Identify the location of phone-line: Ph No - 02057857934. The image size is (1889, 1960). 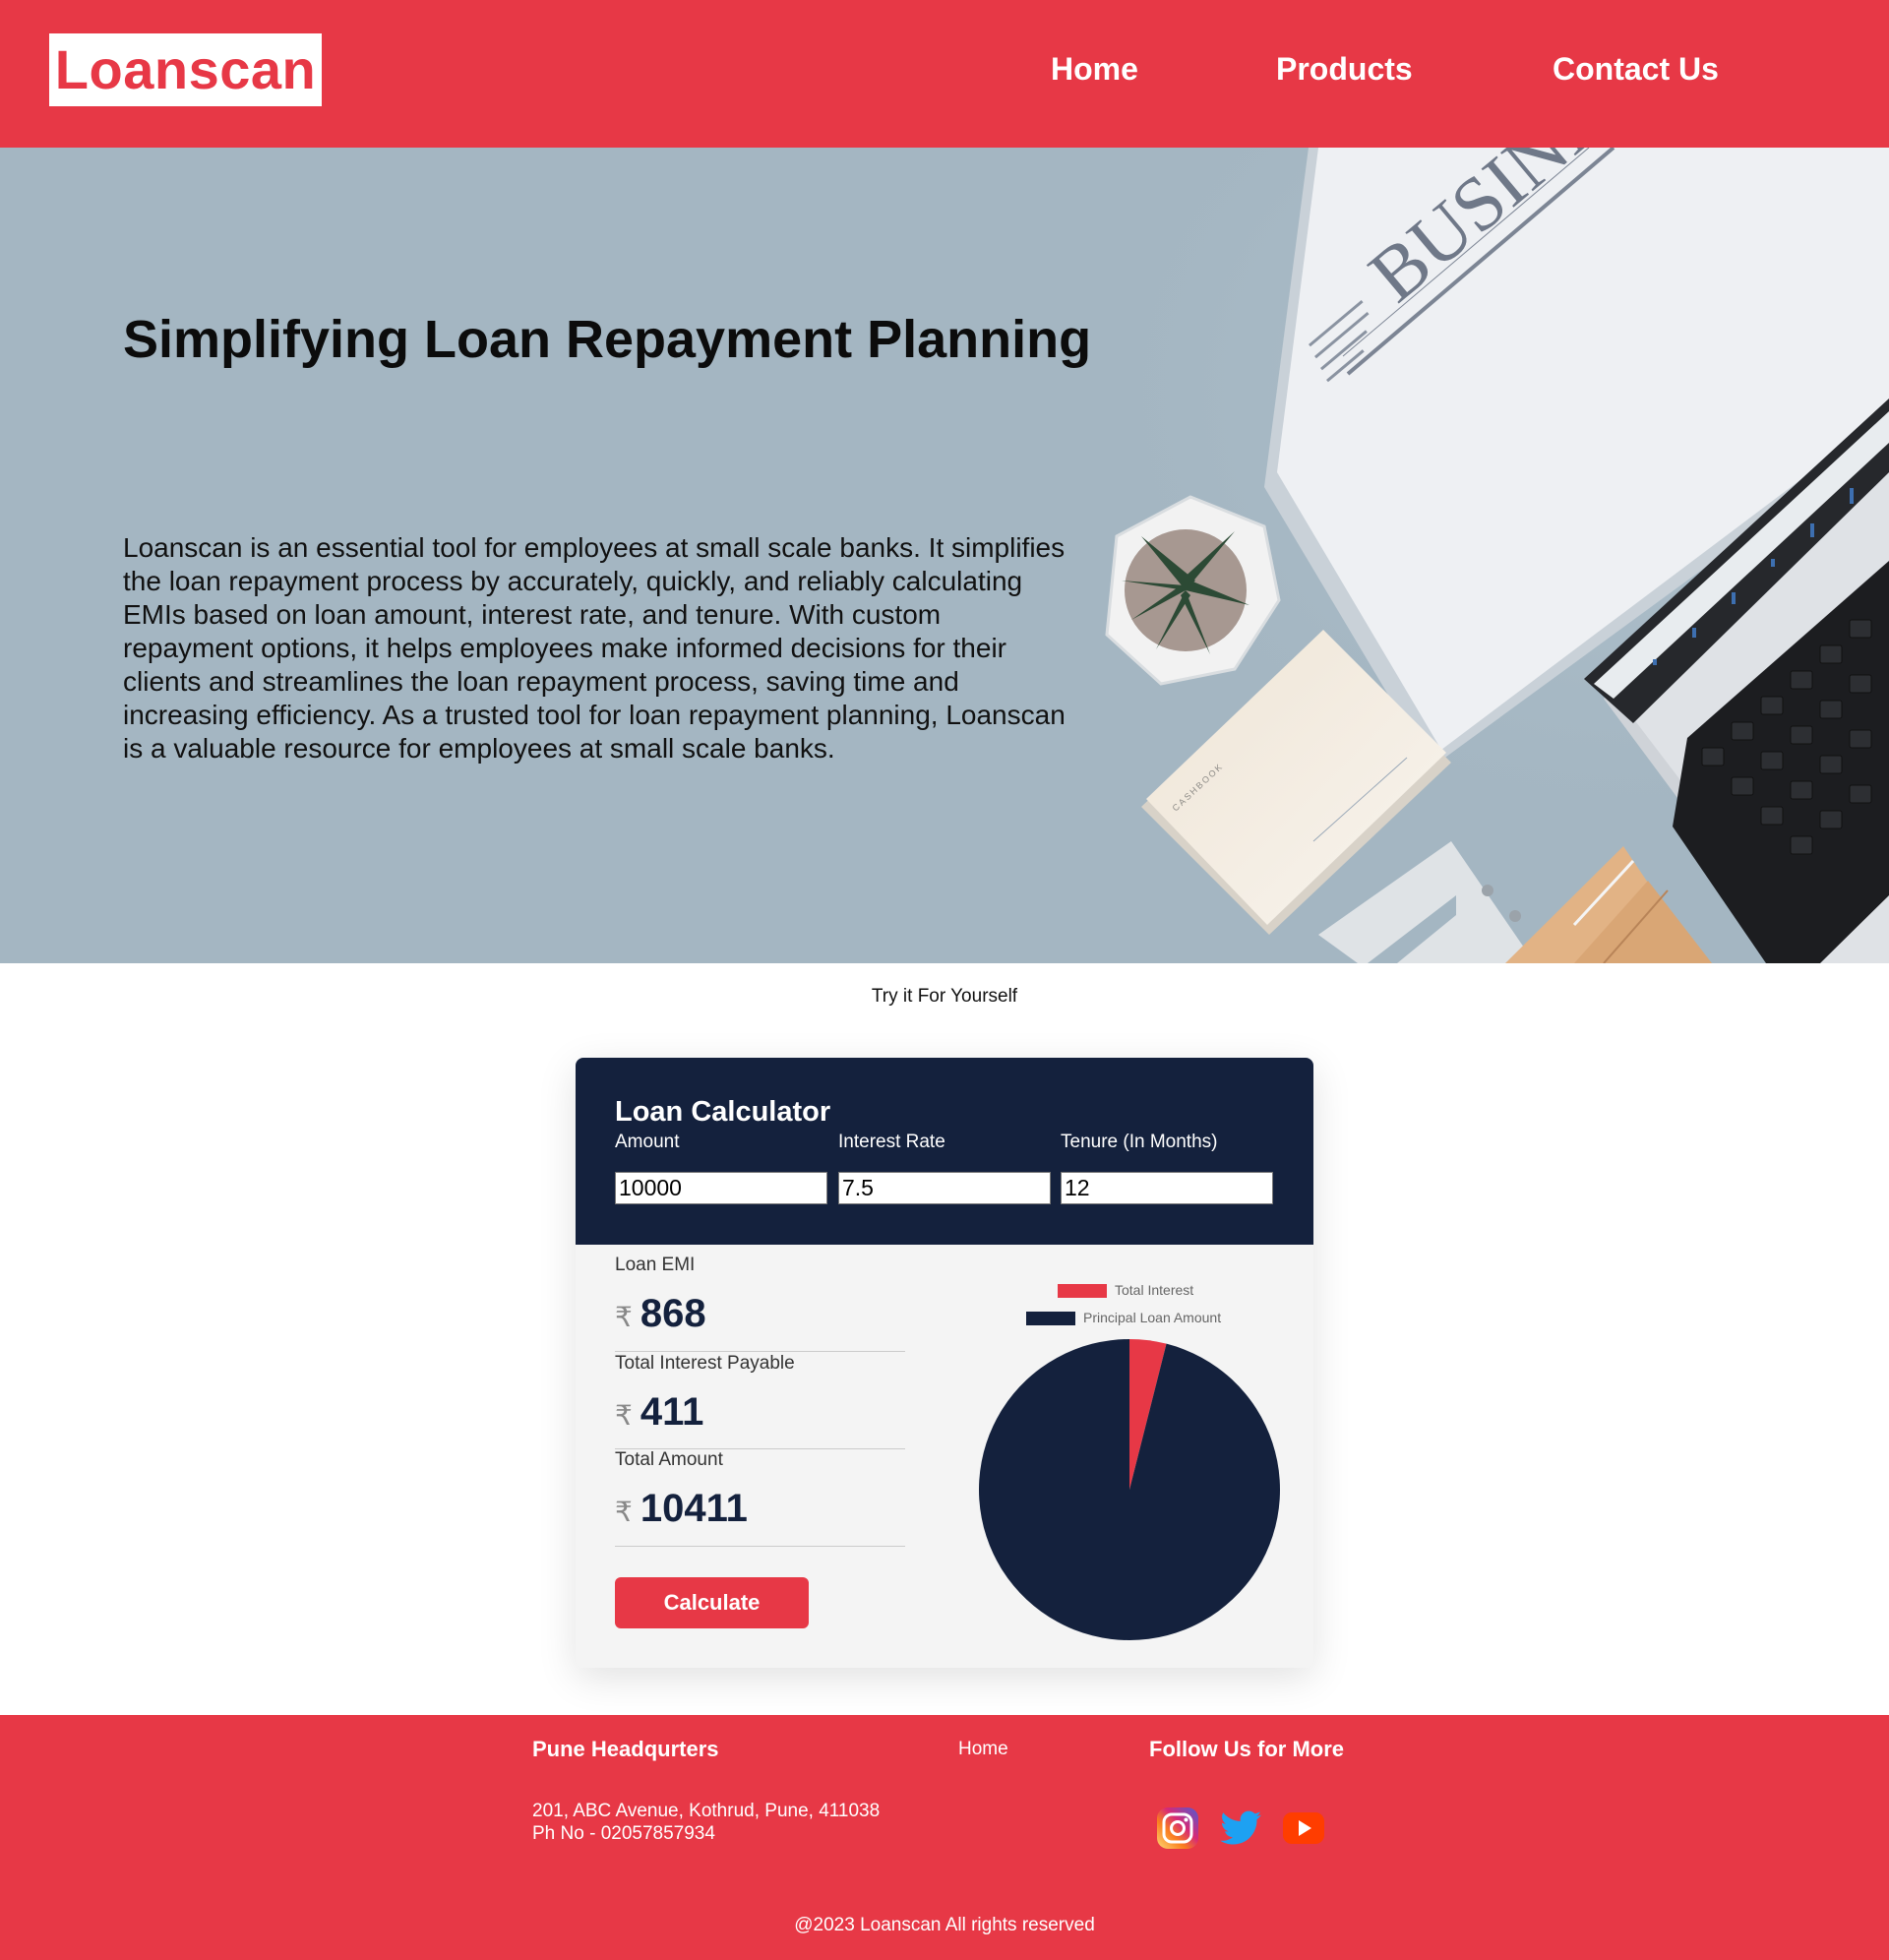
(624, 1833).